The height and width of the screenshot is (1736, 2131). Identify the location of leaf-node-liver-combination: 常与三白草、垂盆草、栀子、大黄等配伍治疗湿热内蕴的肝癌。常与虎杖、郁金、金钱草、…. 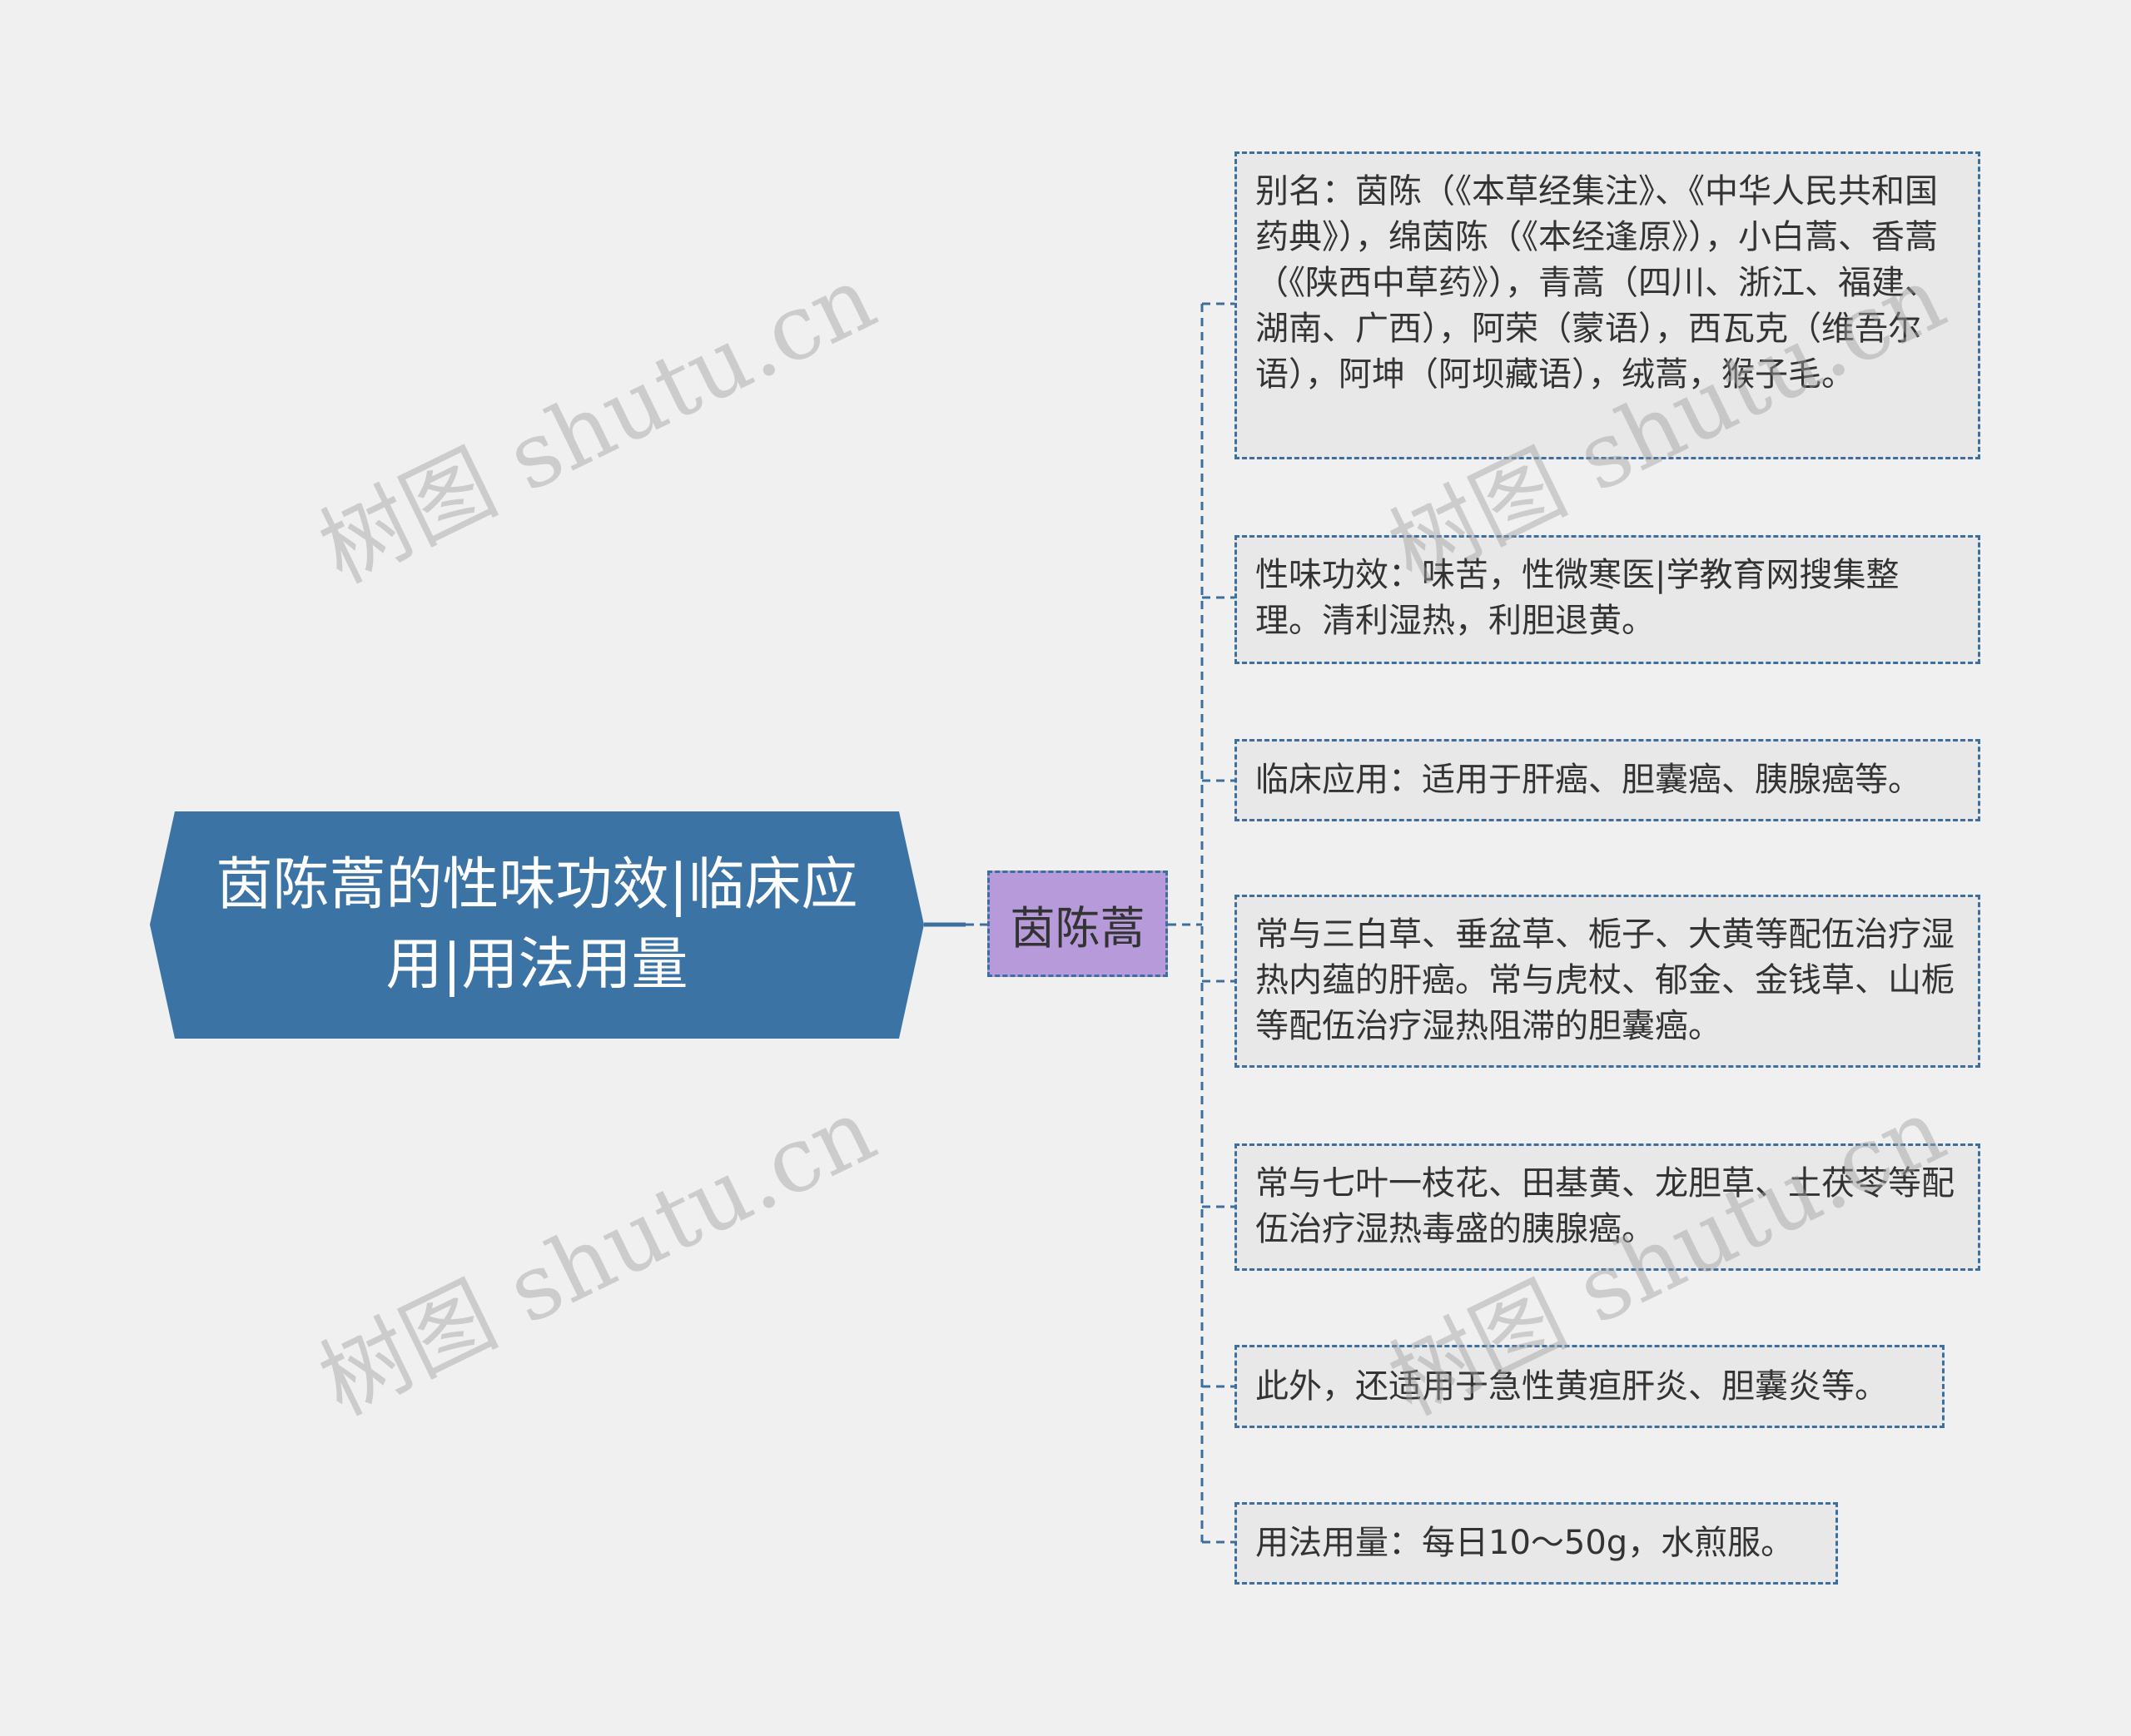
(1607, 981).